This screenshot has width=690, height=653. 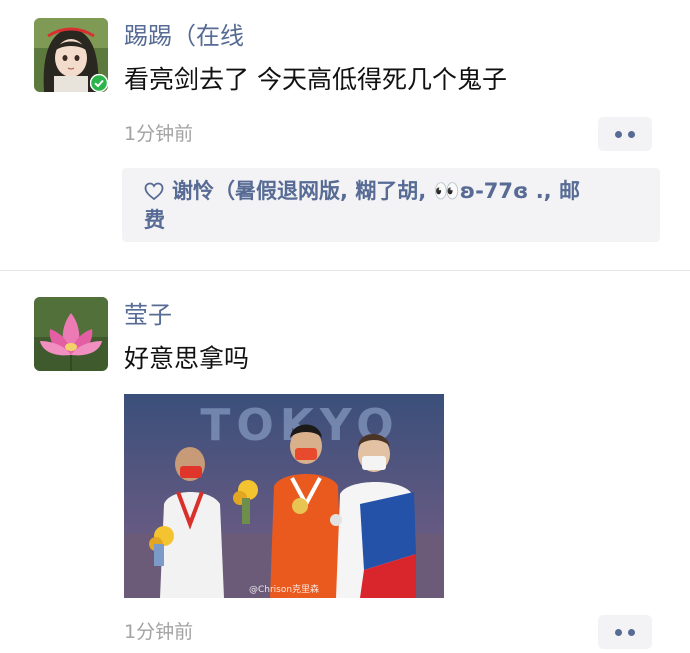 What do you see at coordinates (184, 36) in the screenshot?
I see `author-name: 踢踢（在线` at bounding box center [184, 36].